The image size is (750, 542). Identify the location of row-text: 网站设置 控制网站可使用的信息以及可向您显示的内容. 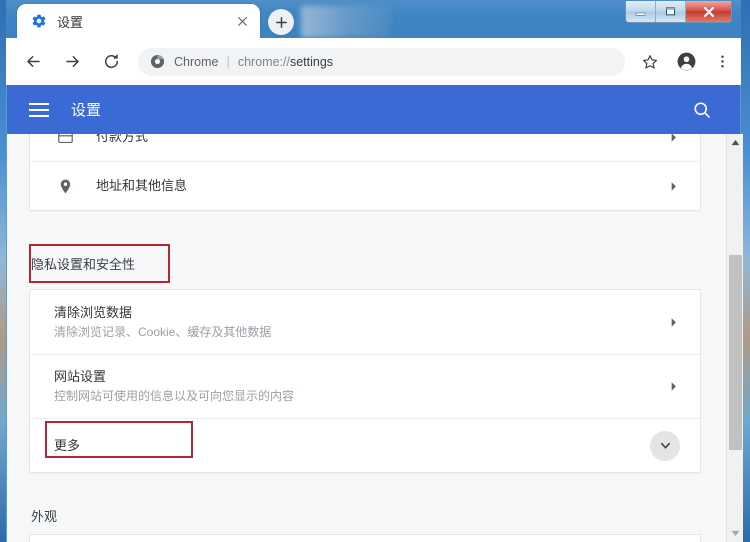
(360, 386).